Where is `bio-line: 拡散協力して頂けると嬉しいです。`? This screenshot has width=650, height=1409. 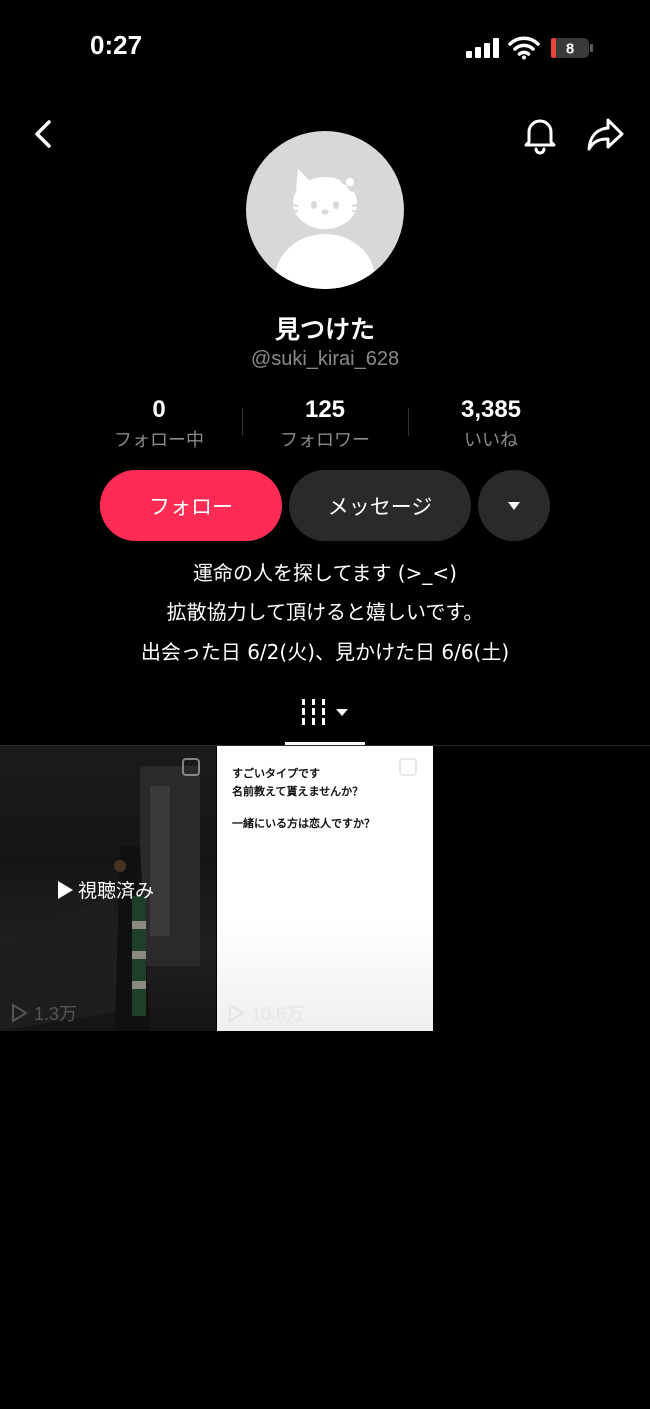 bio-line: 拡散協力して頂けると嬉しいです。 is located at coordinates (325, 612).